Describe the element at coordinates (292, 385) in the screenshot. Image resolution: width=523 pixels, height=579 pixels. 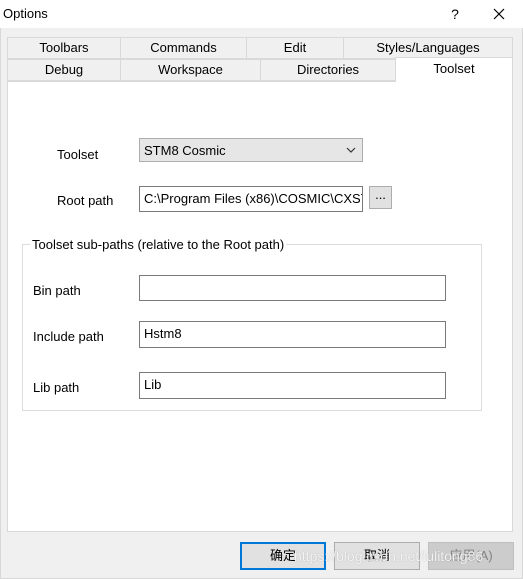
I see `lib-path-field: Lib` at that location.